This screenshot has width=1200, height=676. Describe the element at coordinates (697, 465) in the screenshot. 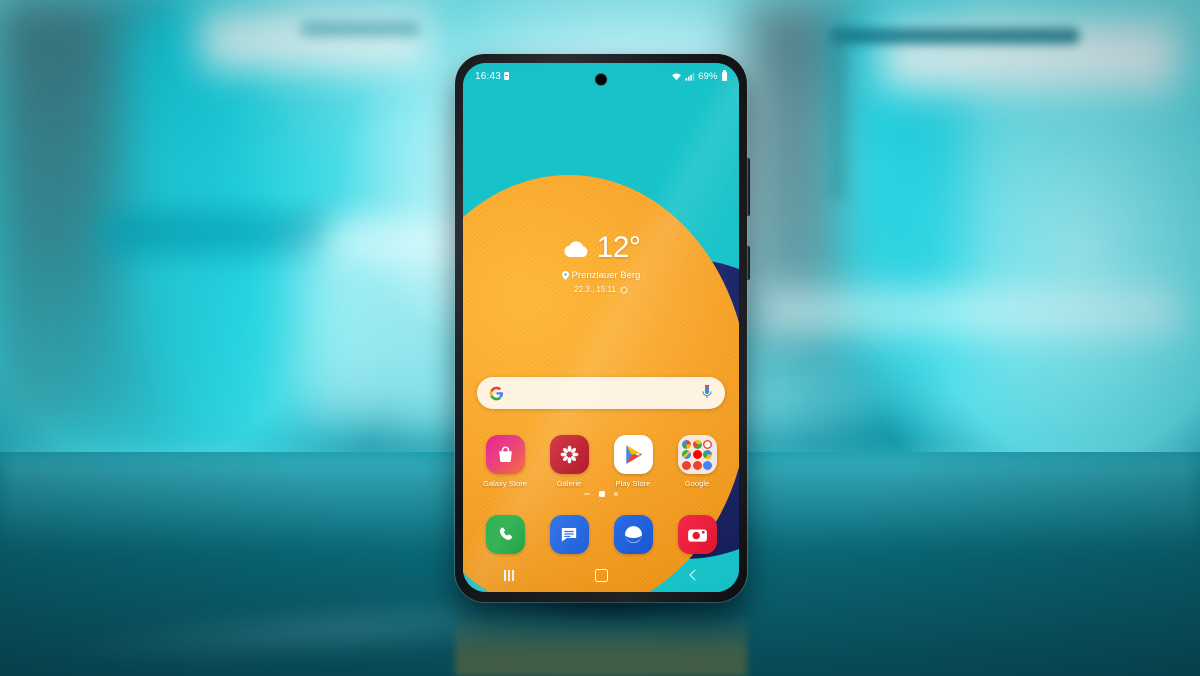

I see `play-movies-icon` at that location.